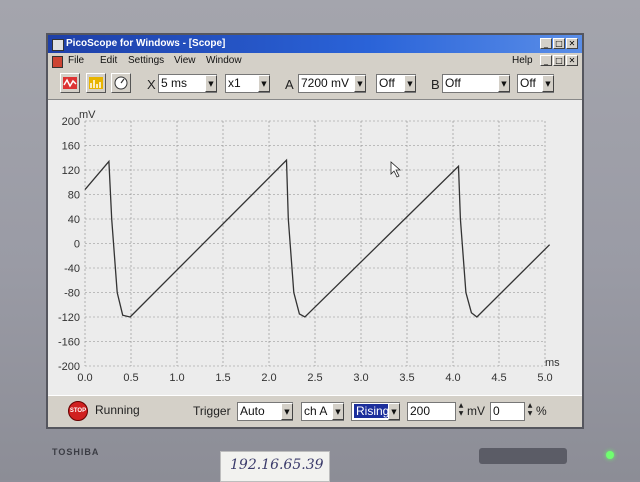 The height and width of the screenshot is (482, 640). Describe the element at coordinates (528, 83) in the screenshot. I see `channel-b-coupling-value: Off` at that location.